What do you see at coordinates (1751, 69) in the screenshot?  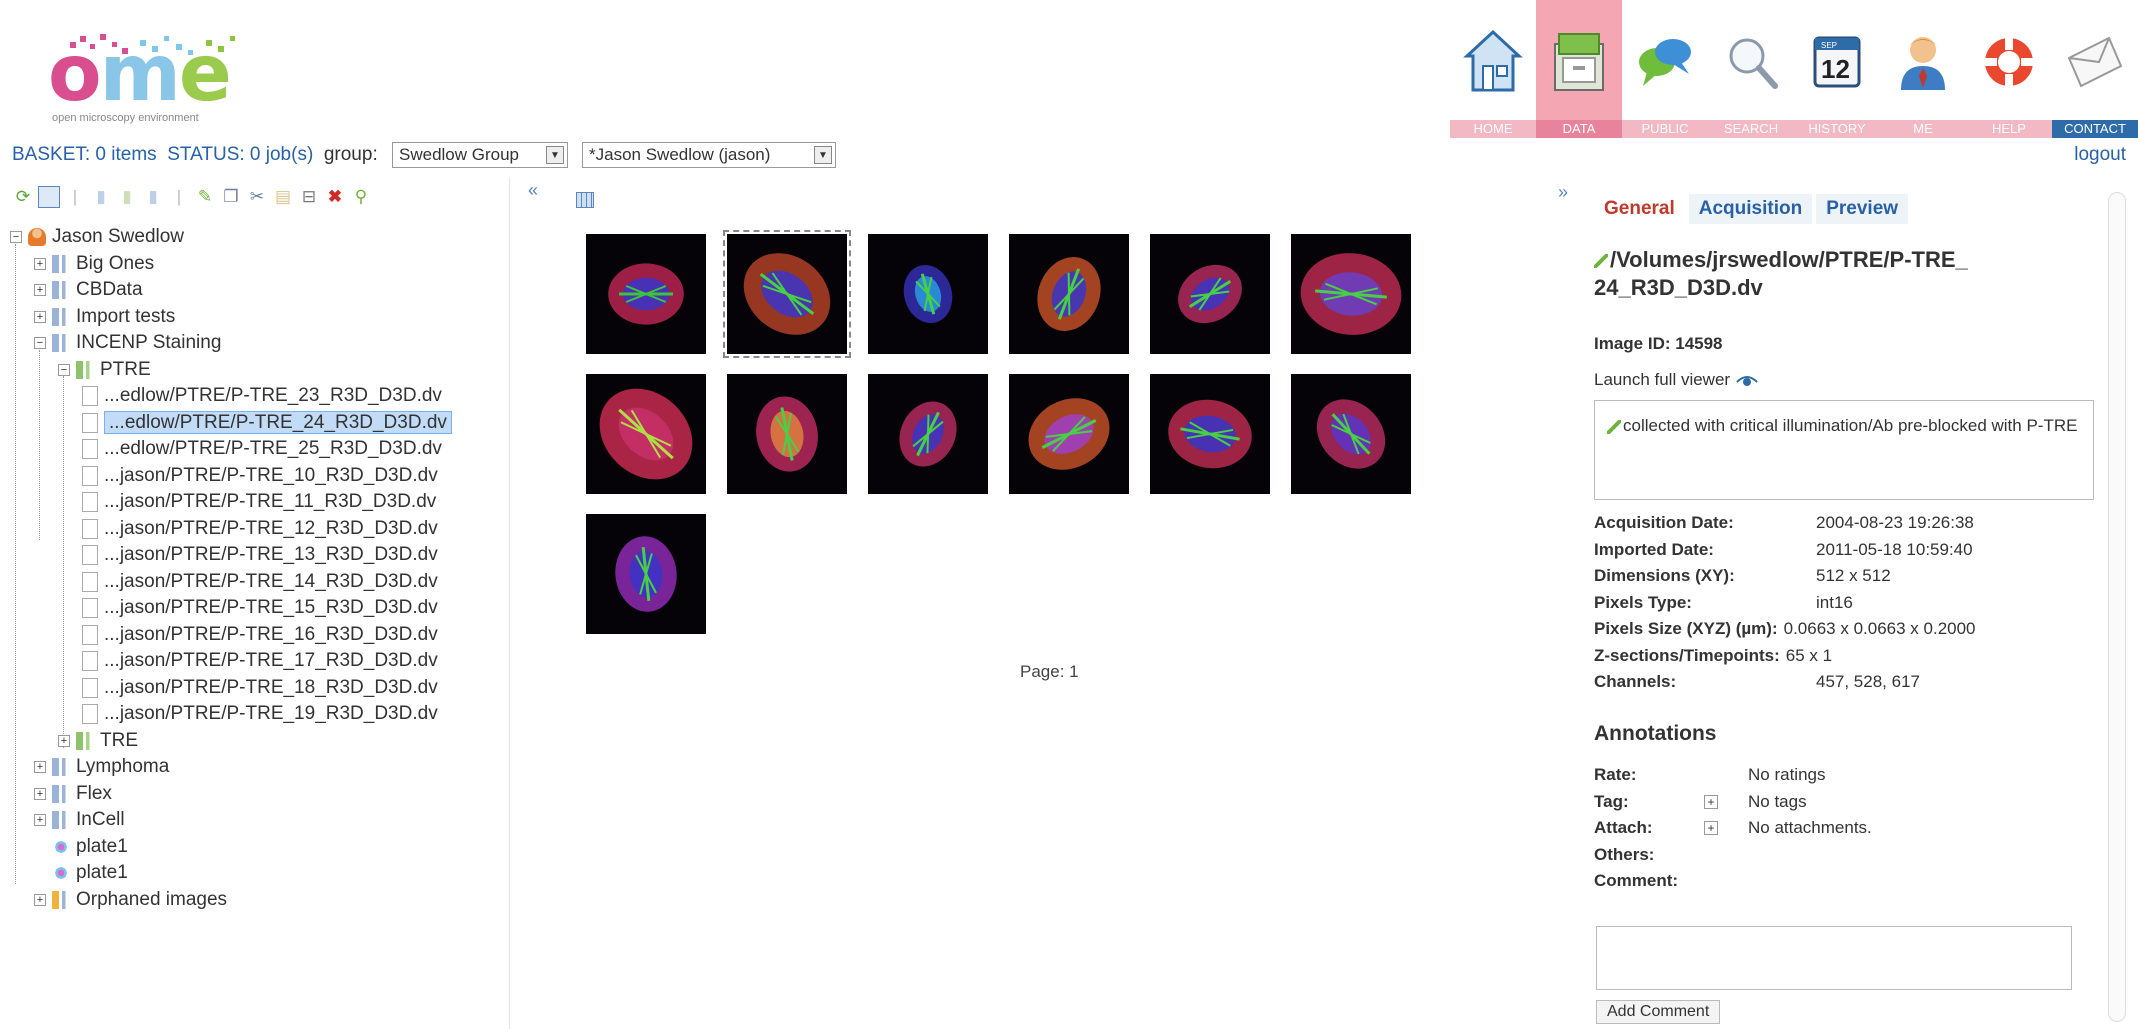 I see `nav-search: SEARCH` at bounding box center [1751, 69].